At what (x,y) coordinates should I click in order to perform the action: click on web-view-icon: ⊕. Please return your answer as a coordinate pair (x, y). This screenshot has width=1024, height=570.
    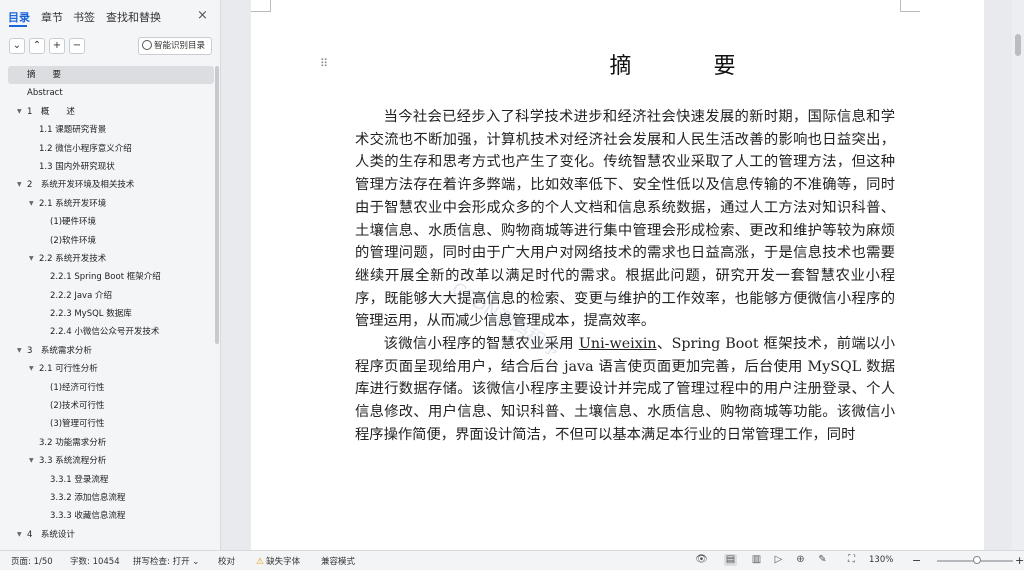
    Looking at the image, I should click on (800, 560).